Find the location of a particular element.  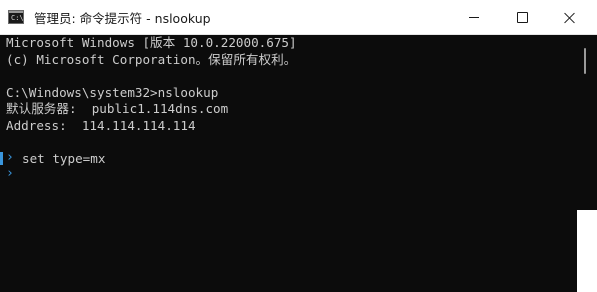

console-line: 默认服务器: public1.114dns.com is located at coordinates (117, 108).